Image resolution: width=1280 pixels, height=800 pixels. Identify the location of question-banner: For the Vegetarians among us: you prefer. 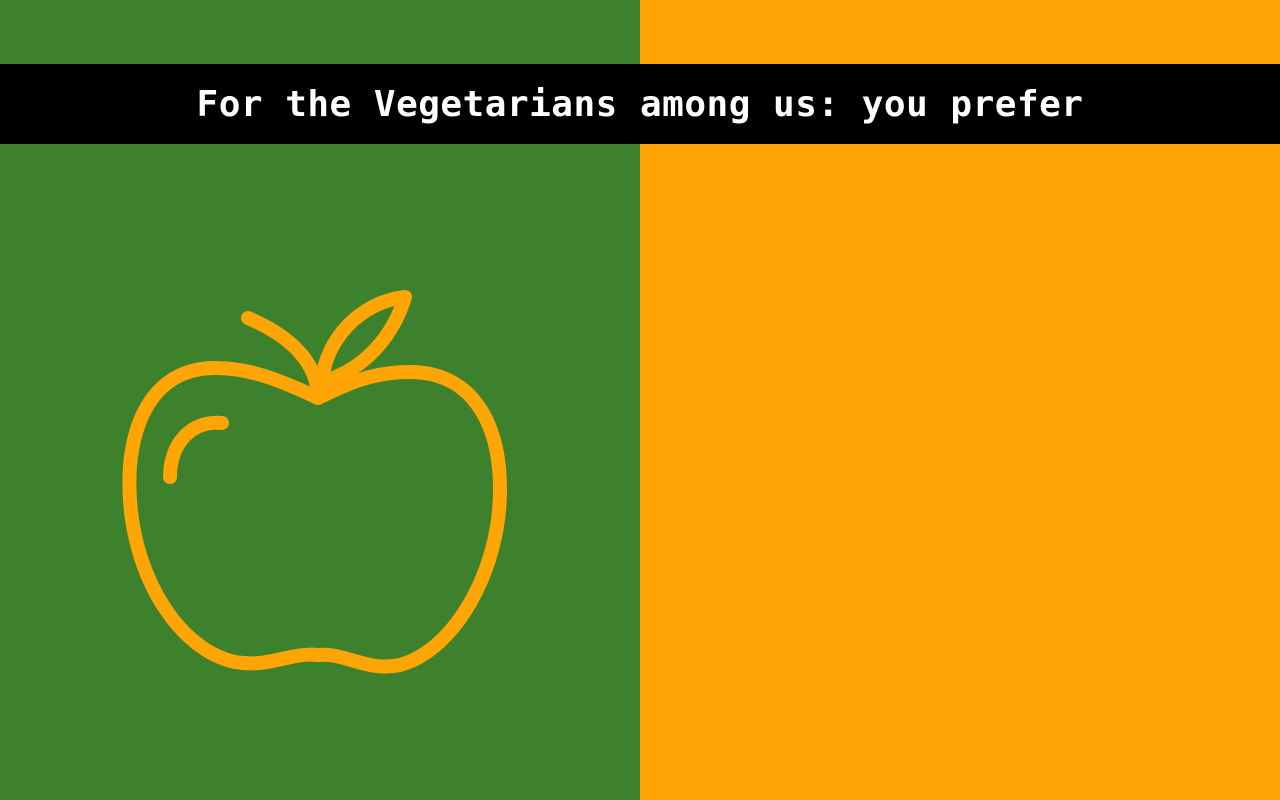
(640, 104).